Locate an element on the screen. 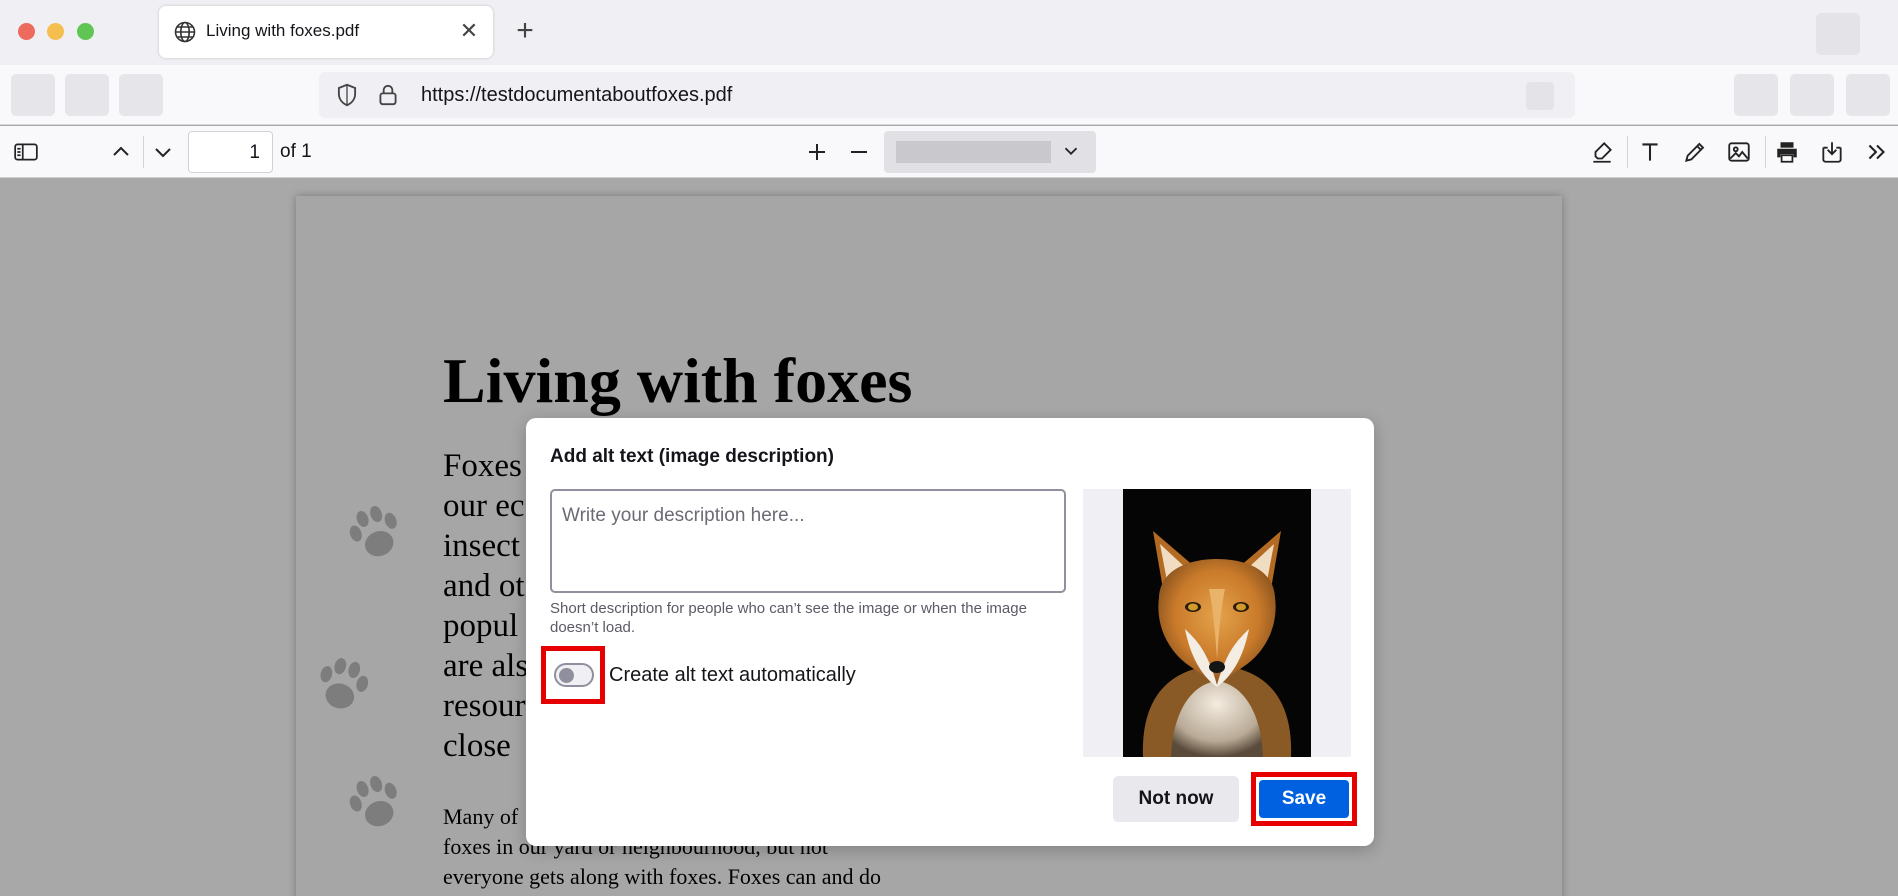 This screenshot has height=896, width=1898. browser-title-bar: Living with foxes.pdf ✕ + is located at coordinates (949, 32).